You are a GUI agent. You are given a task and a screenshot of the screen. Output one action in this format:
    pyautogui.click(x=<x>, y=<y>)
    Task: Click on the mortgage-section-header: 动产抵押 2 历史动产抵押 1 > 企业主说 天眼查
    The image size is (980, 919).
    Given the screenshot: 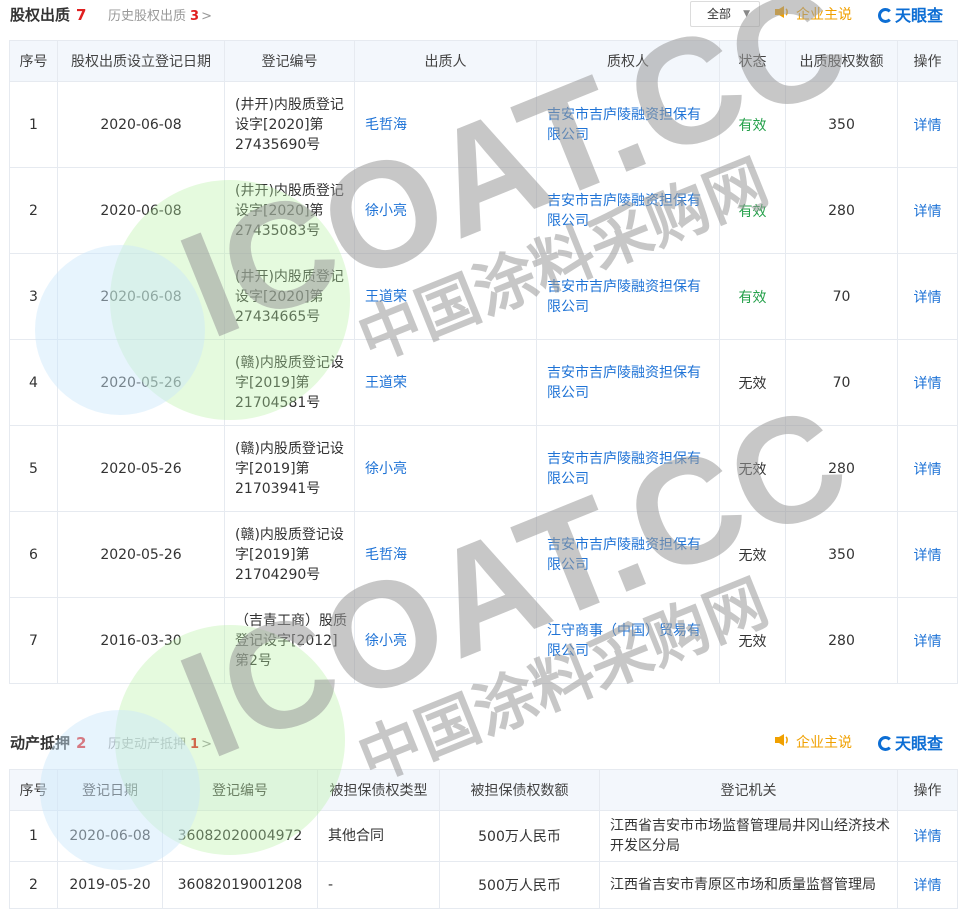 What is the action you would take?
    pyautogui.click(x=490, y=743)
    